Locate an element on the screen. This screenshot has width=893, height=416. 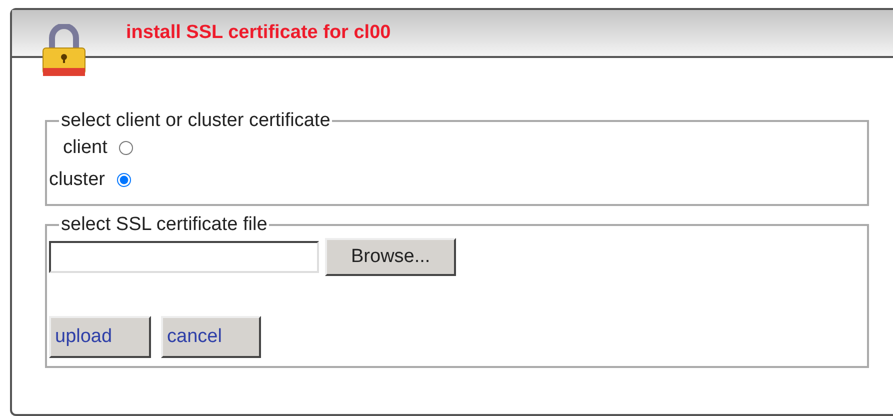
upload-button: upload is located at coordinates (100, 337).